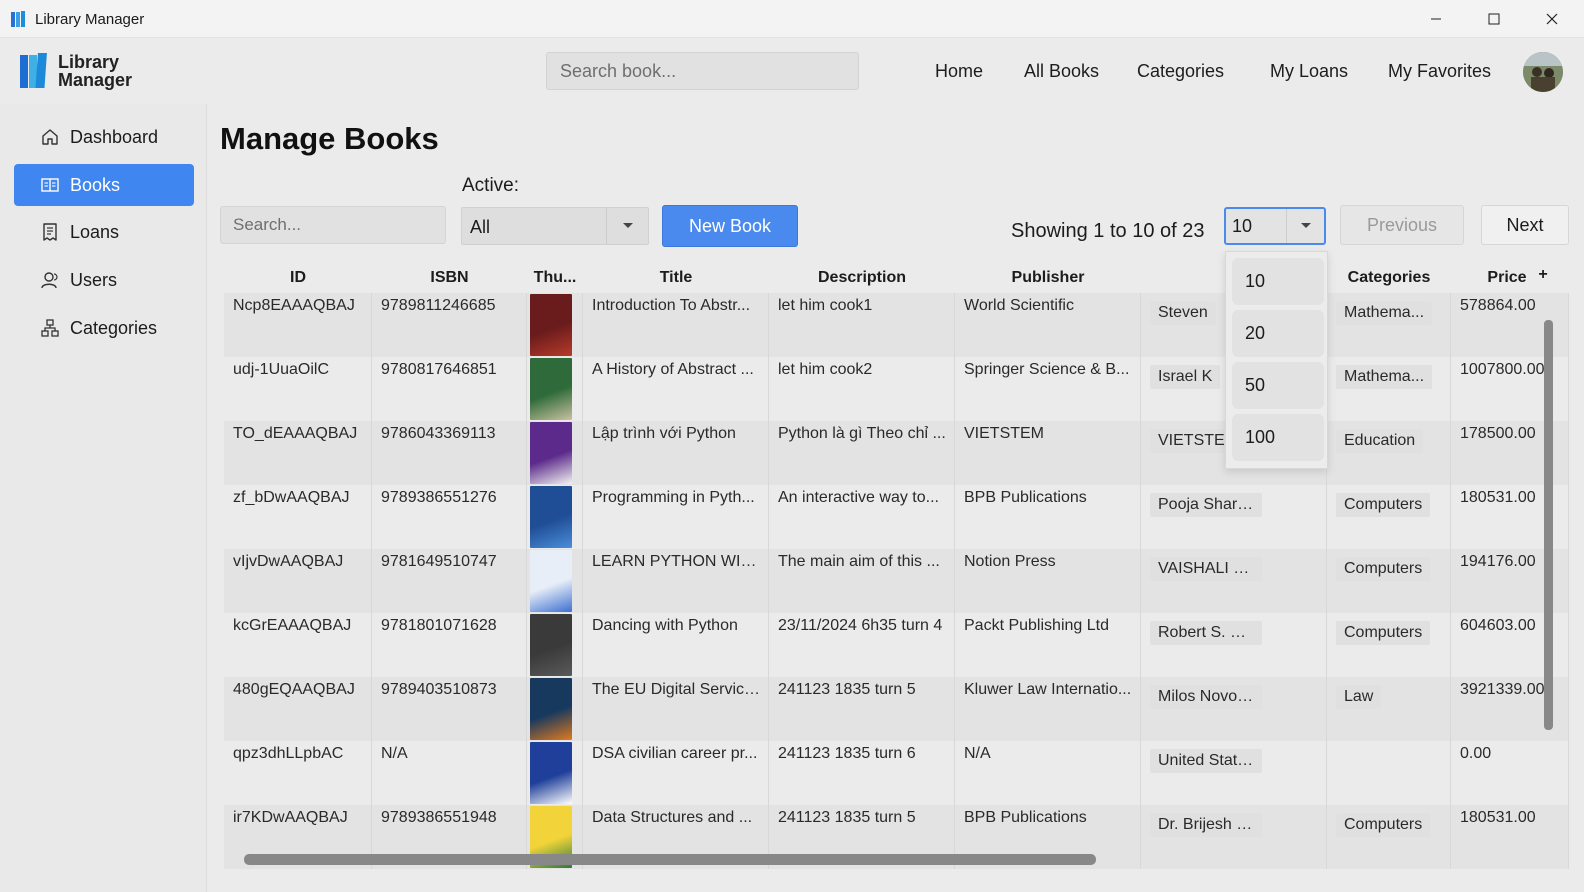 This screenshot has height=892, width=1584. I want to click on cell-publisher-text: N/A, so click(977, 753).